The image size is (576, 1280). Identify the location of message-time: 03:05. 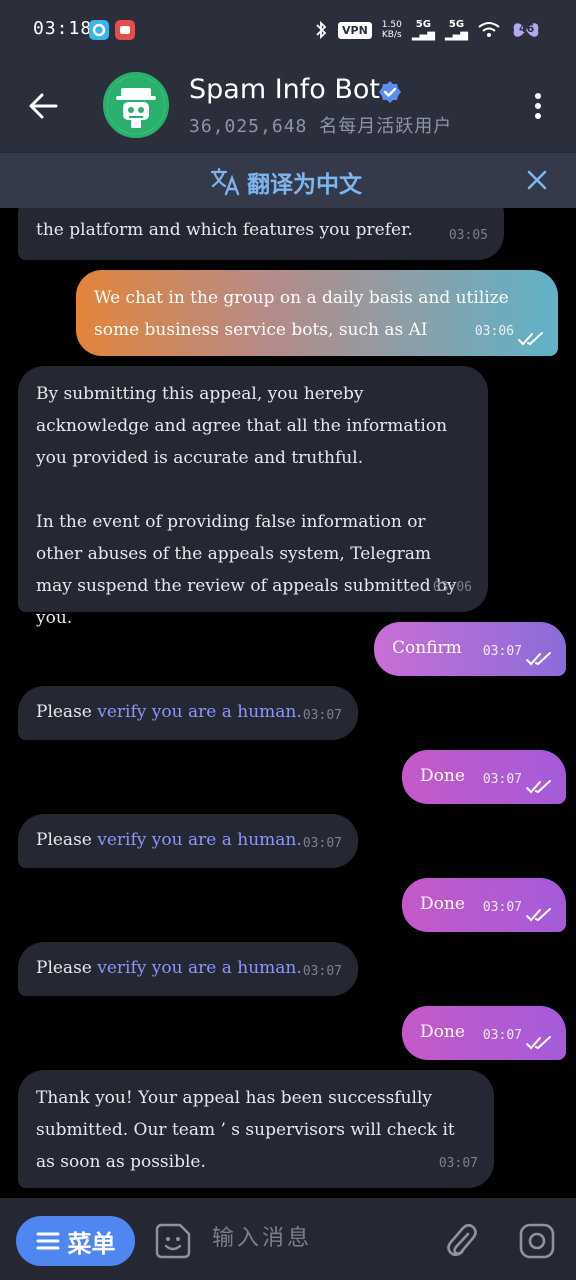
(468, 235).